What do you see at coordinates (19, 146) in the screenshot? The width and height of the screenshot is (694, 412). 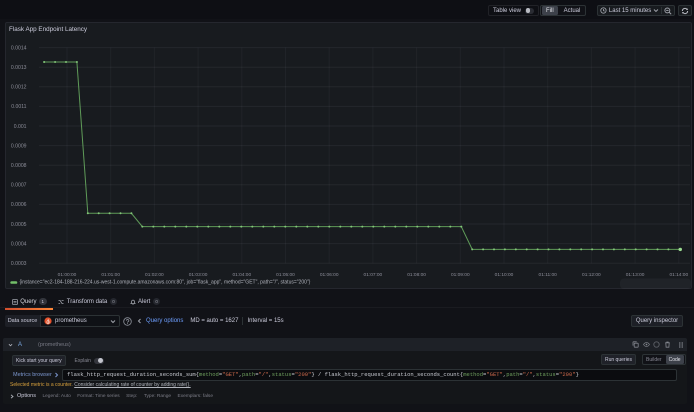 I see `svg-text: 0.0009` at bounding box center [19, 146].